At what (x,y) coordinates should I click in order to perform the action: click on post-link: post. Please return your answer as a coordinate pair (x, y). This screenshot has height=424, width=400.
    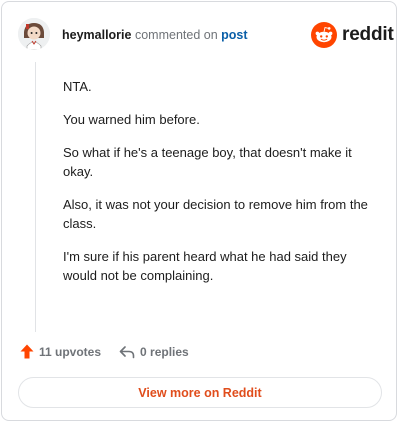
    Looking at the image, I should click on (234, 35).